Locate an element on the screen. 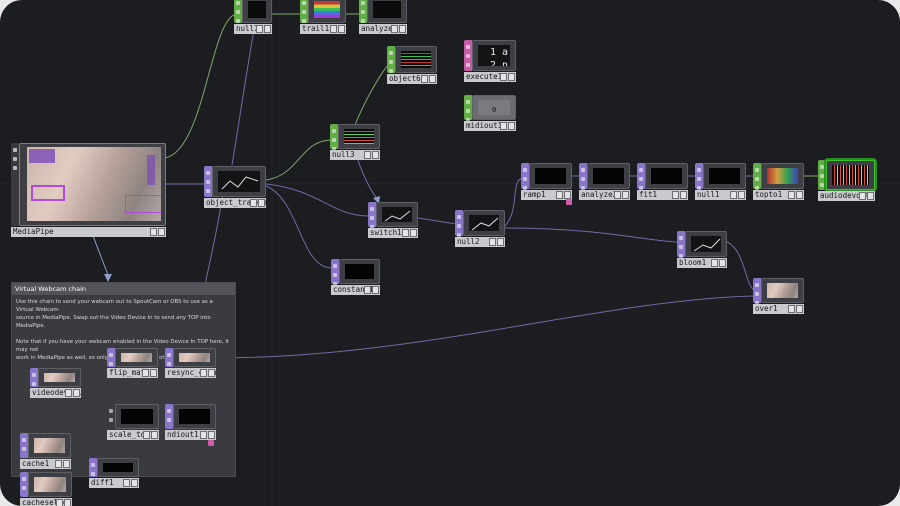  node-trail1: trail1 is located at coordinates (323, 17).